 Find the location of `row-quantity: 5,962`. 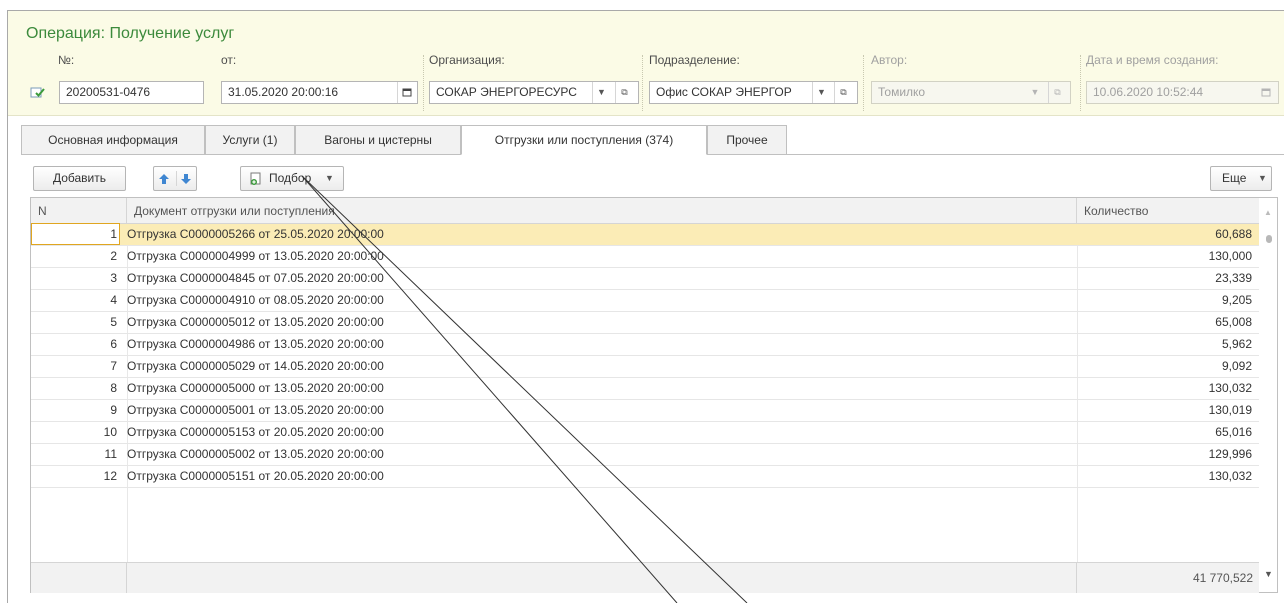

row-quantity: 5,962 is located at coordinates (1236, 344).